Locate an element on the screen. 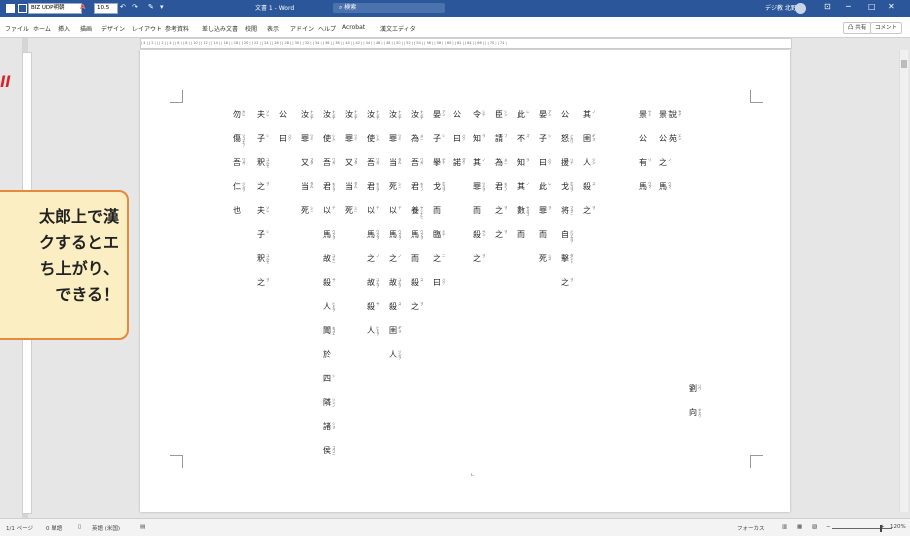 The height and width of the screenshot is (536, 910). print-layout-icon: ▦ is located at coordinates (799, 527).